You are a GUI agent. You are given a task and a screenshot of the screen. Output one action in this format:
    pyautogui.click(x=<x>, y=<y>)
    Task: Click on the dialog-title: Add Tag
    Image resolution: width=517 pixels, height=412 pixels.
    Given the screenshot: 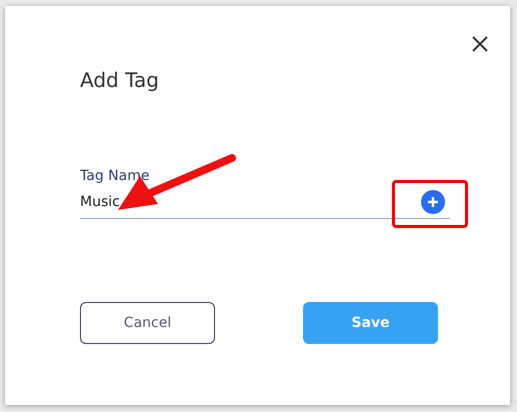 What is the action you would take?
    pyautogui.click(x=120, y=80)
    